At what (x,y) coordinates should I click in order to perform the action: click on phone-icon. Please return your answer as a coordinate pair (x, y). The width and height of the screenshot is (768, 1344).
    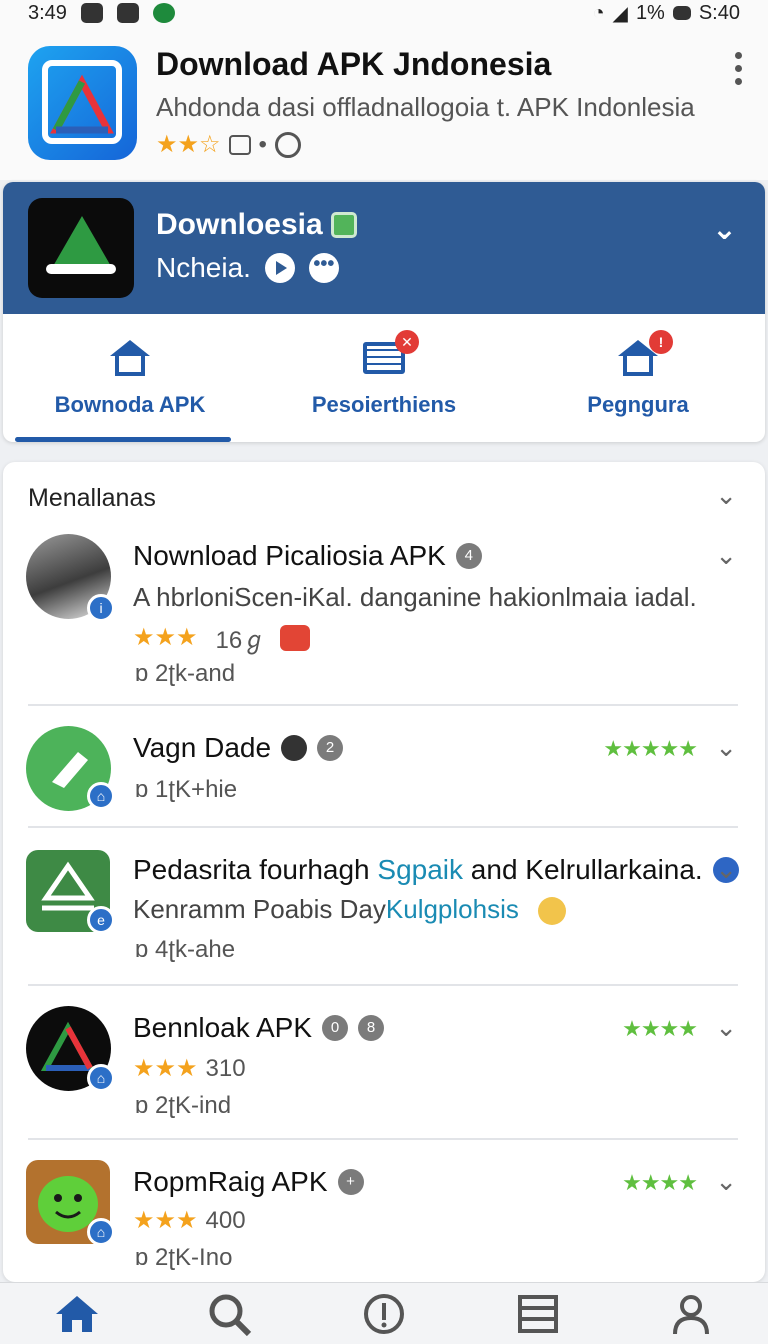
    Looking at the image, I should click on (163, 13).